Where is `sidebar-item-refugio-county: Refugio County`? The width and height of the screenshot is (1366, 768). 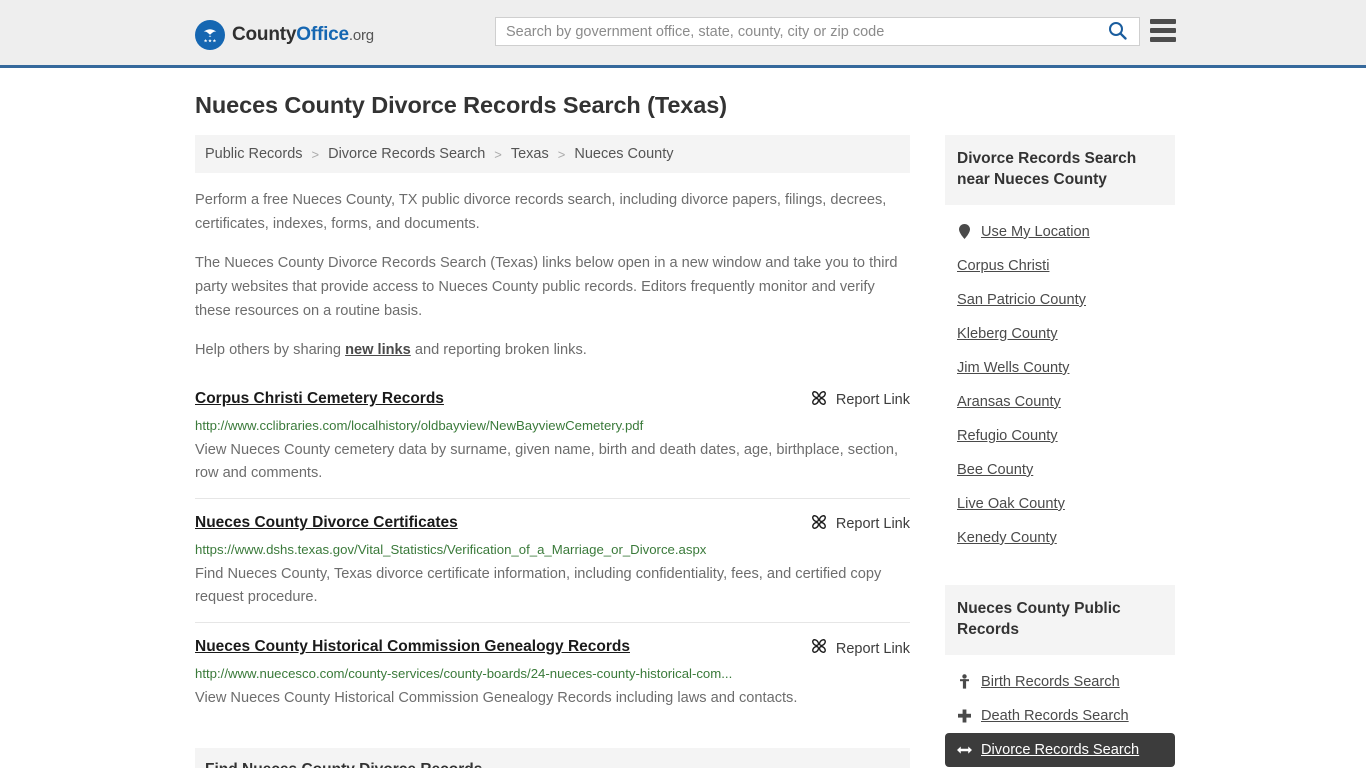
sidebar-item-refugio-county: Refugio County is located at coordinates (1060, 436).